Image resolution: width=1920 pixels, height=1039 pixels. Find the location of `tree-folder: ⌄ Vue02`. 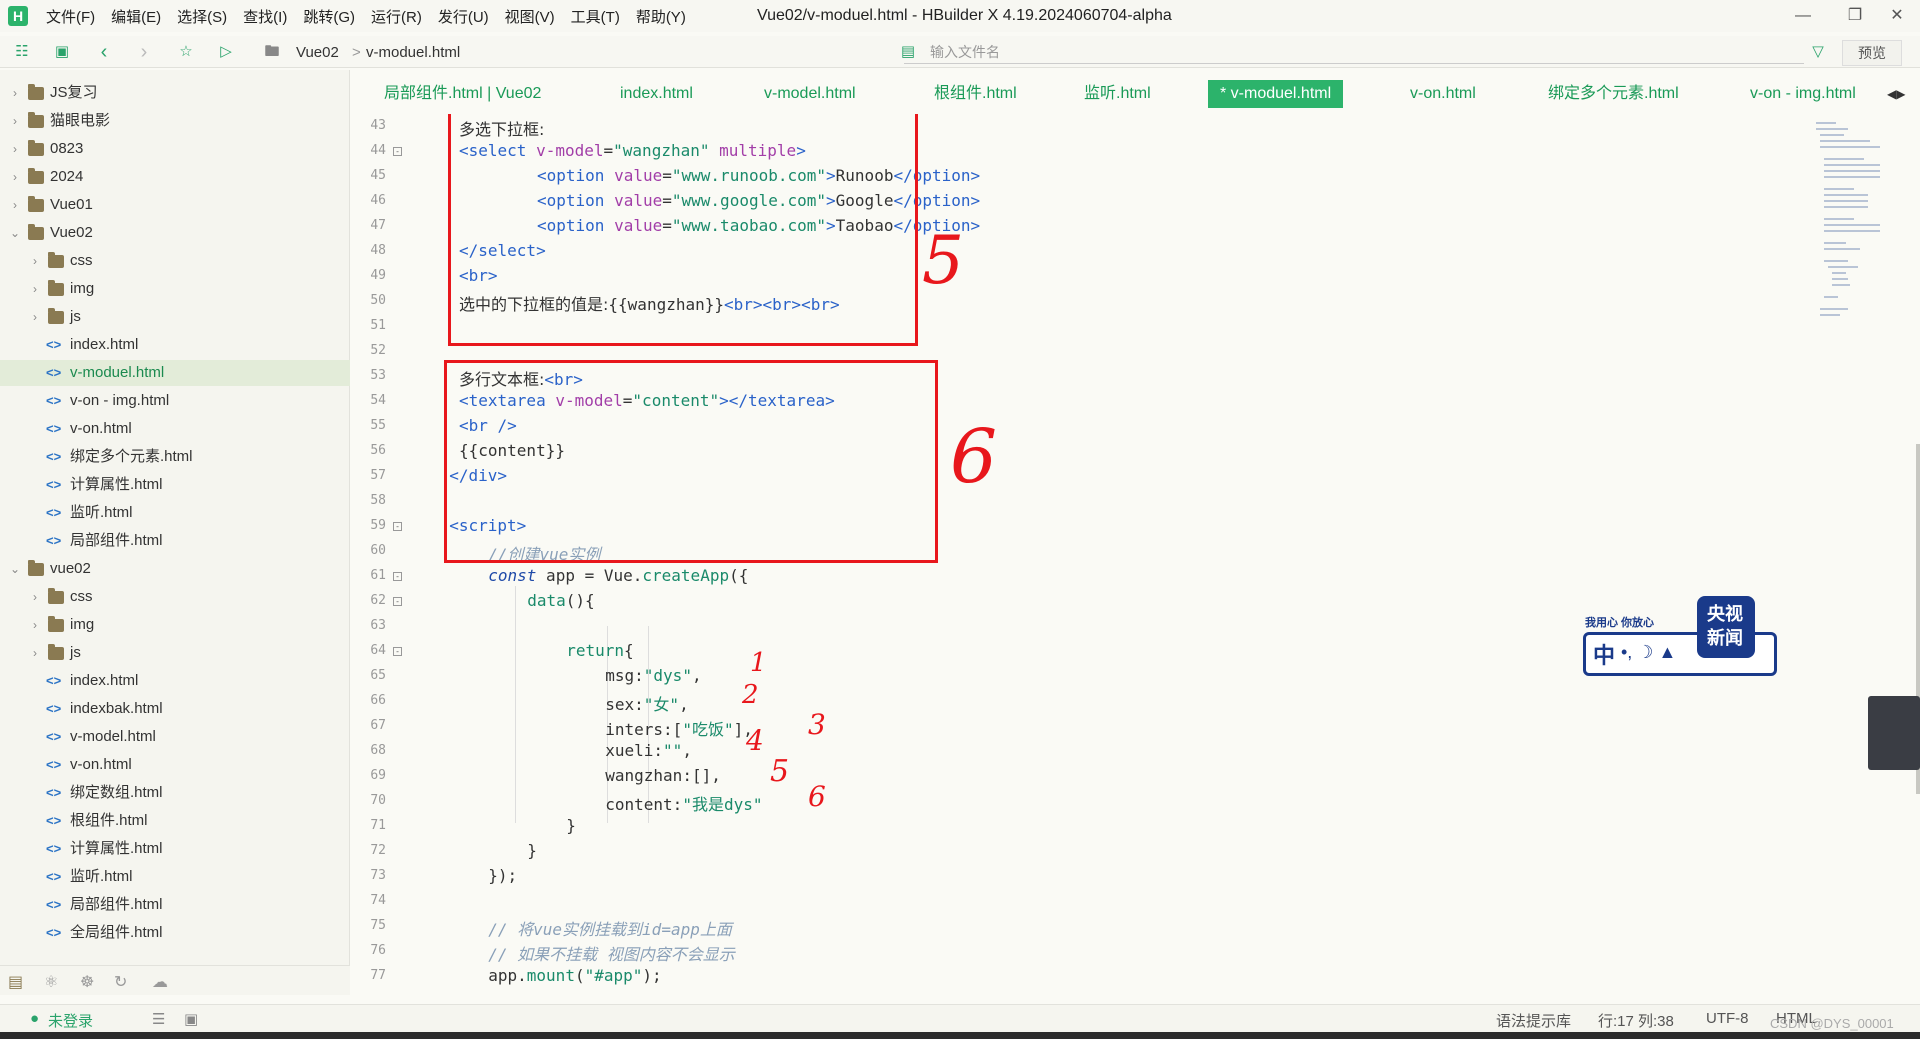

tree-folder: ⌄ Vue02 is located at coordinates (175, 233).